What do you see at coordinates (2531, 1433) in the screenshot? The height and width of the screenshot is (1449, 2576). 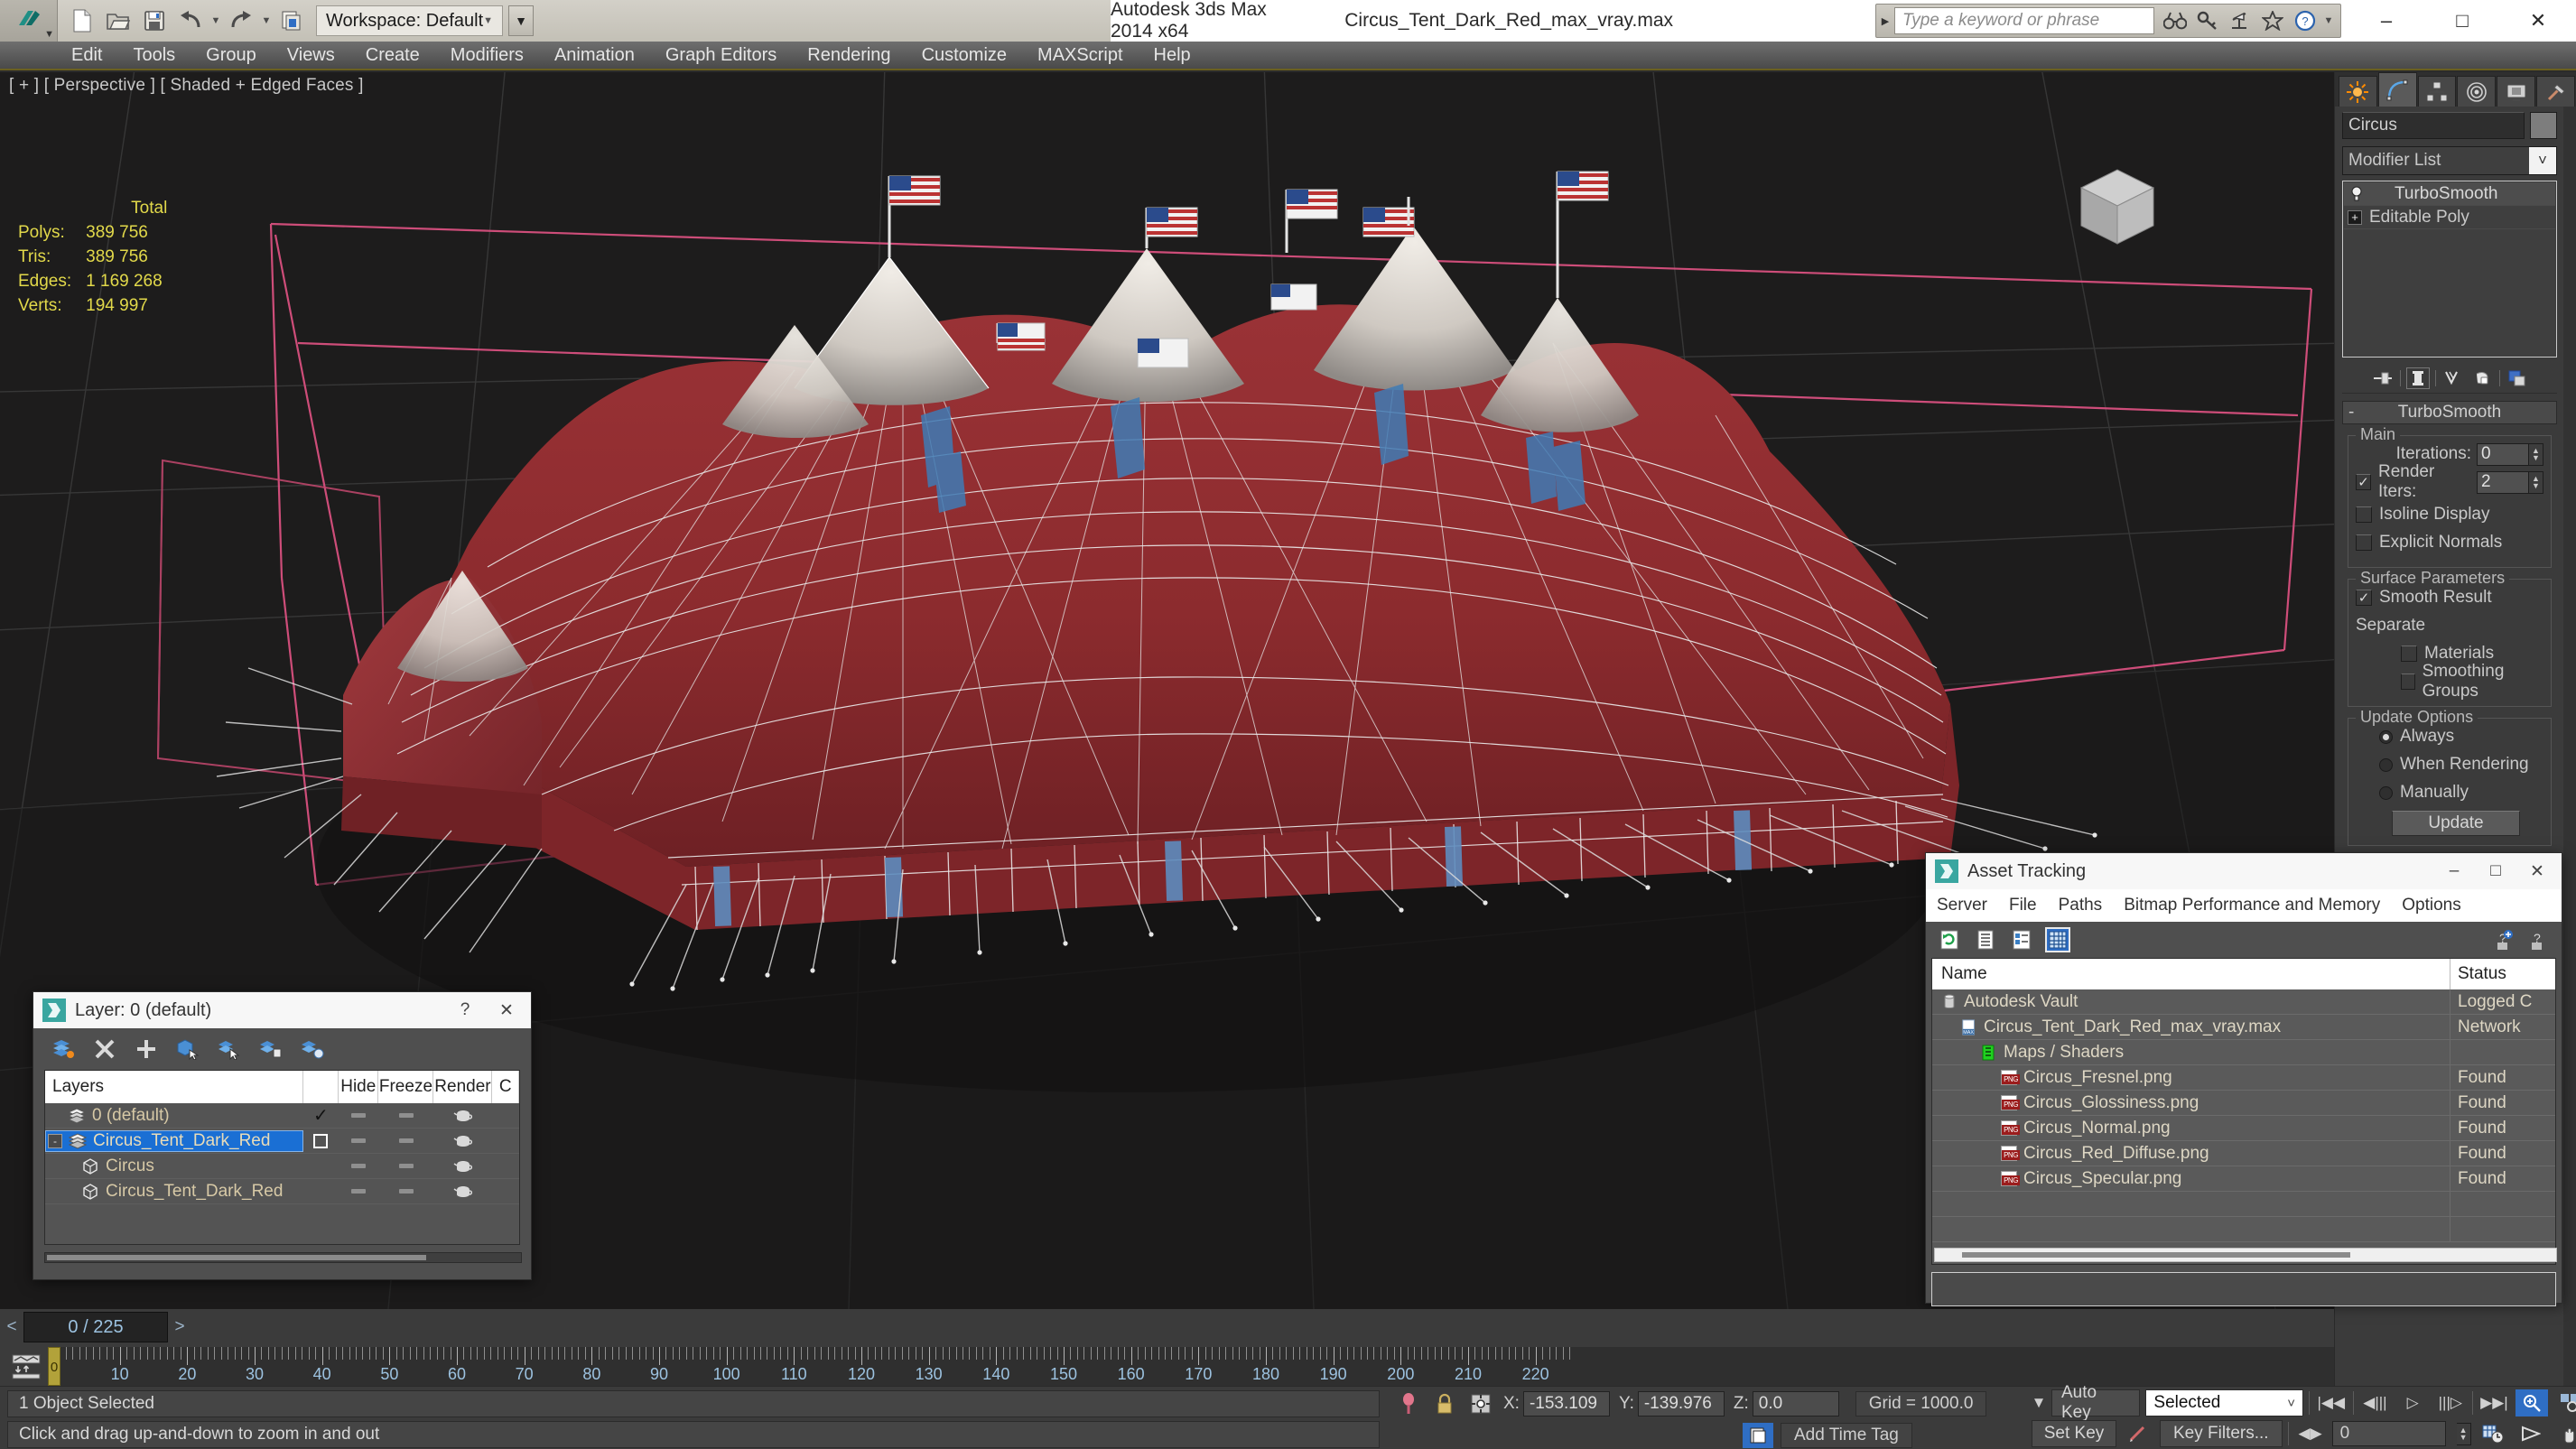 I see `field-of-view-button` at bounding box center [2531, 1433].